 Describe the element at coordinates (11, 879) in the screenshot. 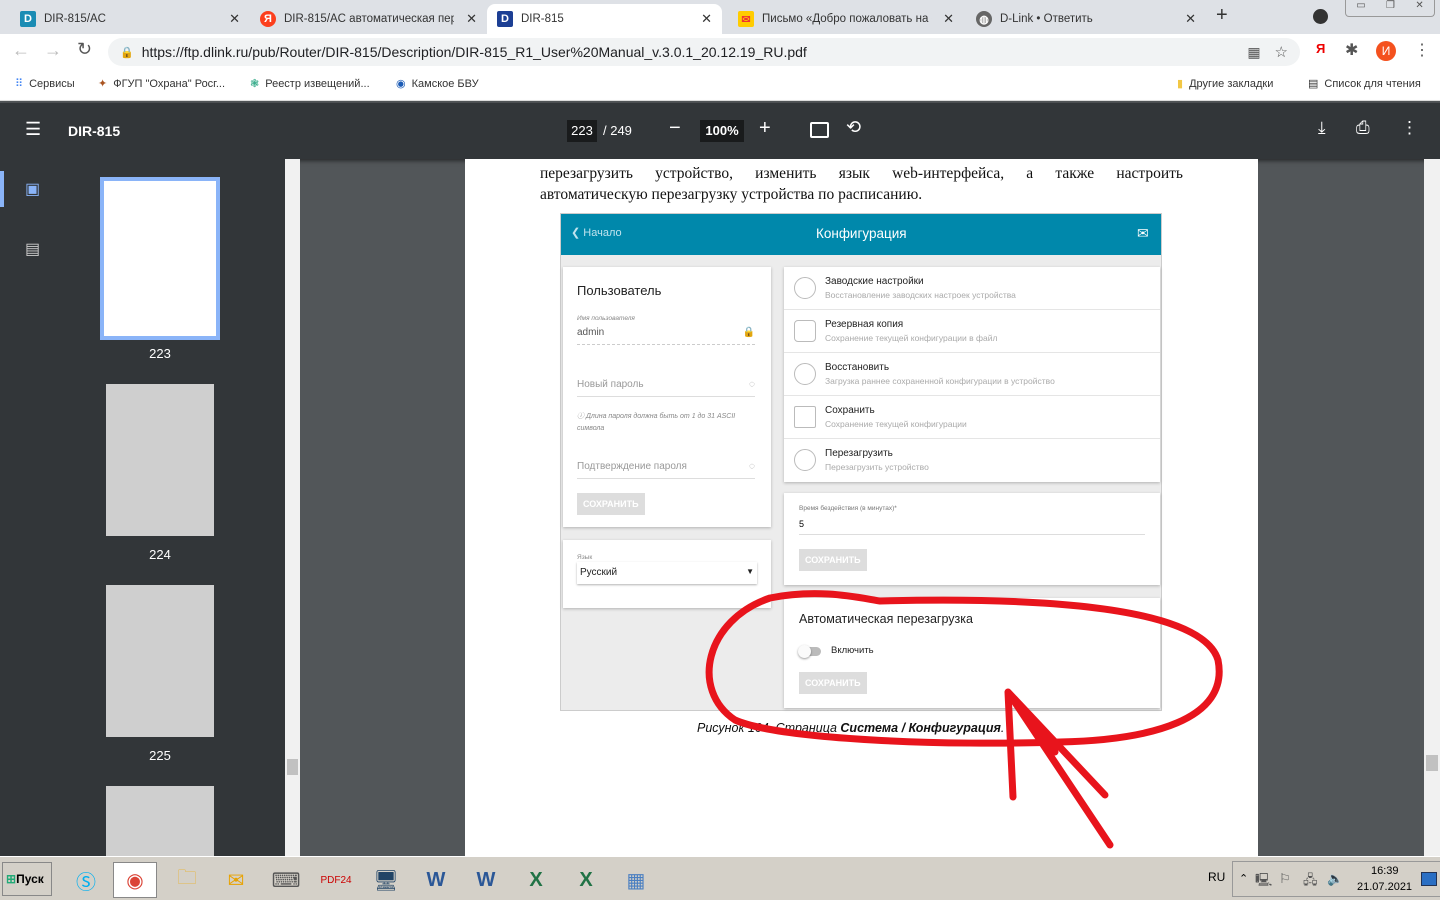

I see `windows-logo-icon: ⊞` at that location.